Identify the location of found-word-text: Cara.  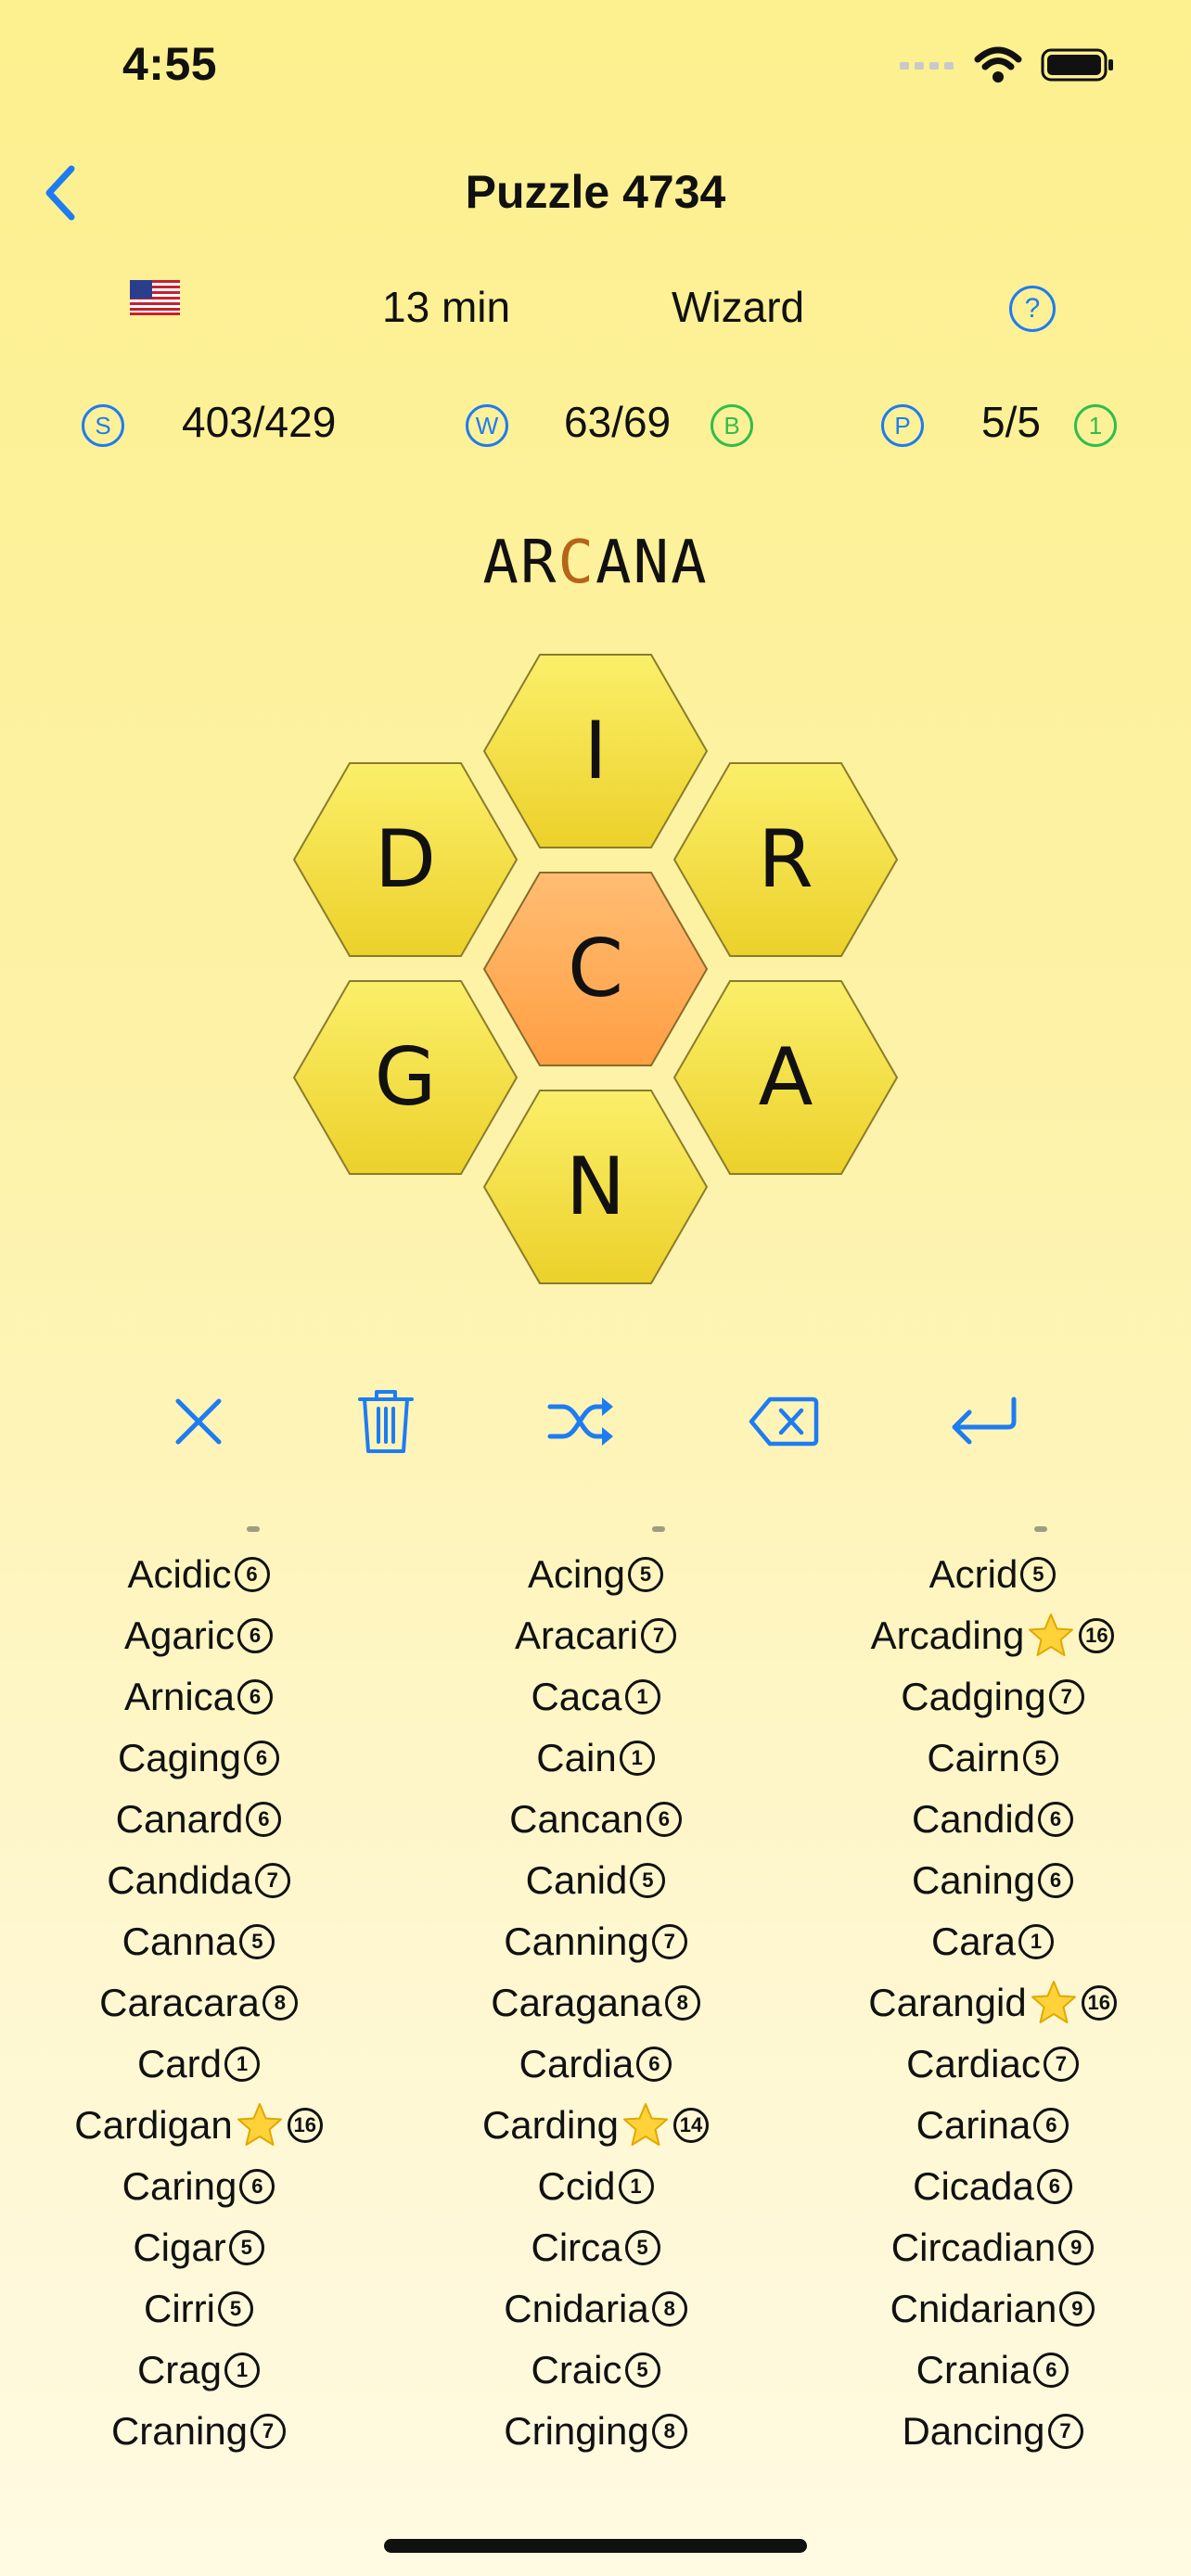
(973, 1941).